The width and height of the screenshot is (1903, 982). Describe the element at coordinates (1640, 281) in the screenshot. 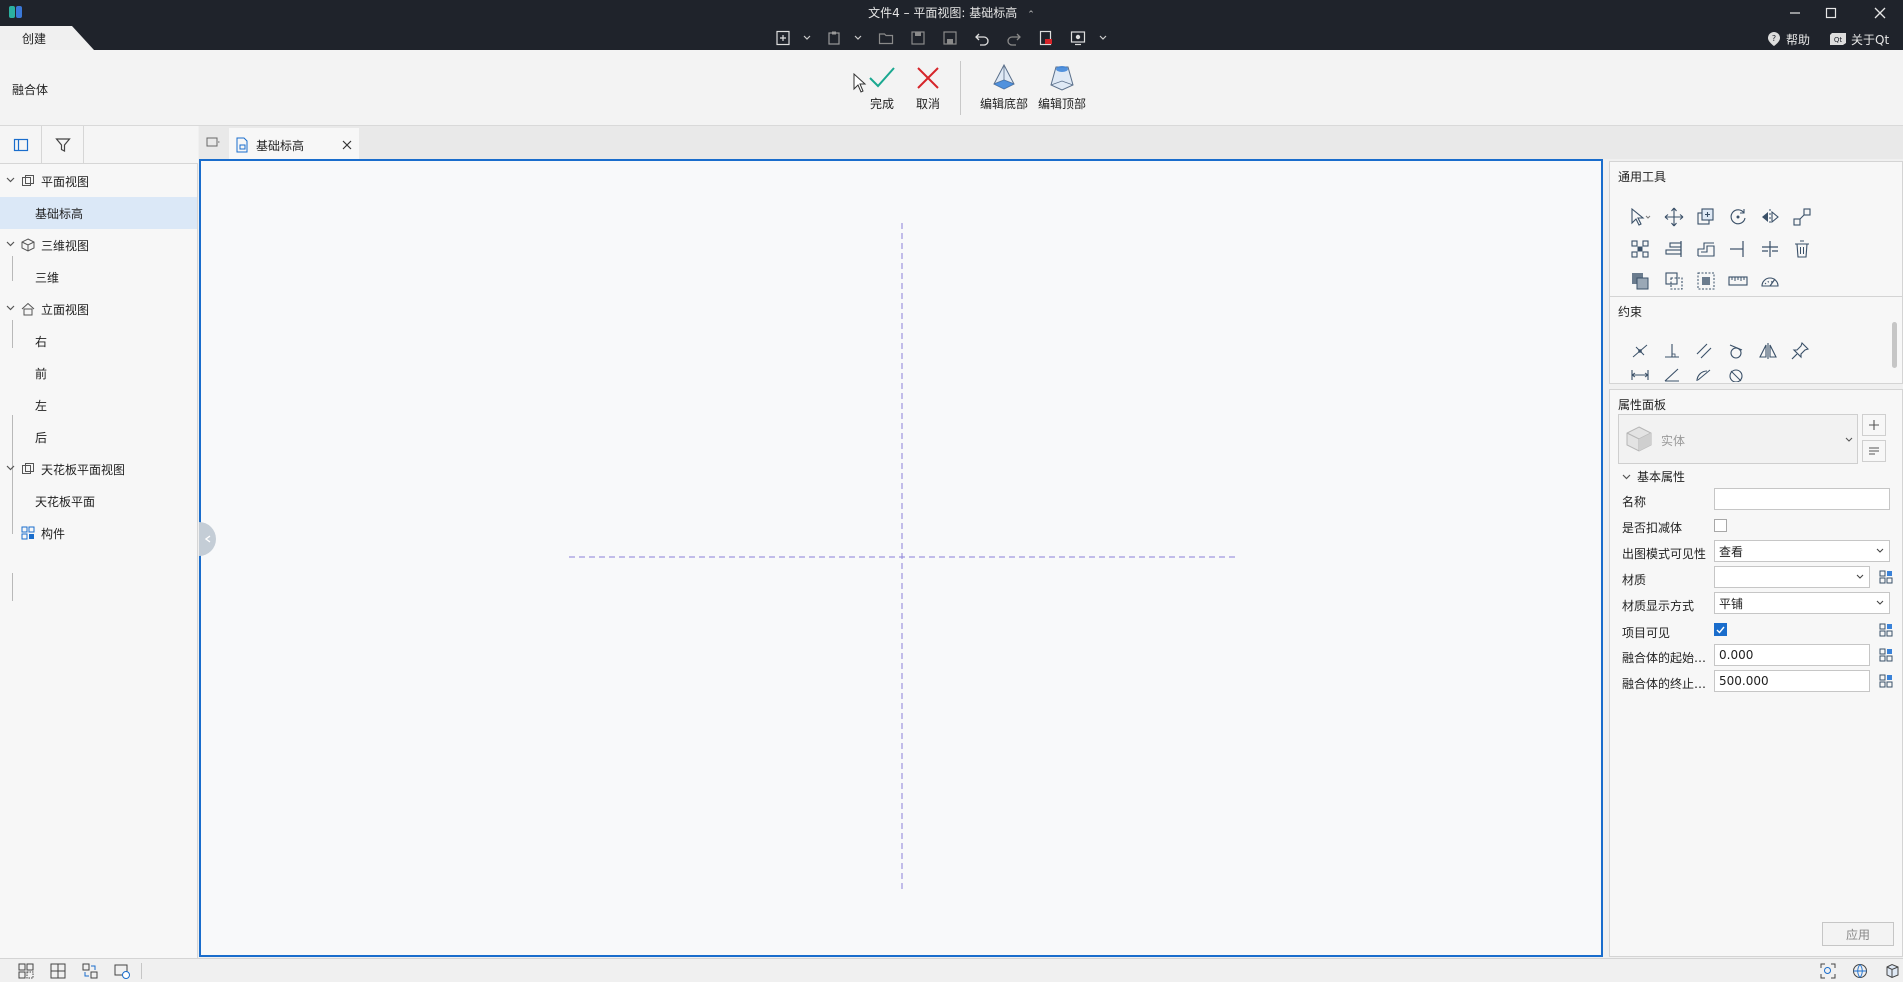

I see `group-icon` at that location.